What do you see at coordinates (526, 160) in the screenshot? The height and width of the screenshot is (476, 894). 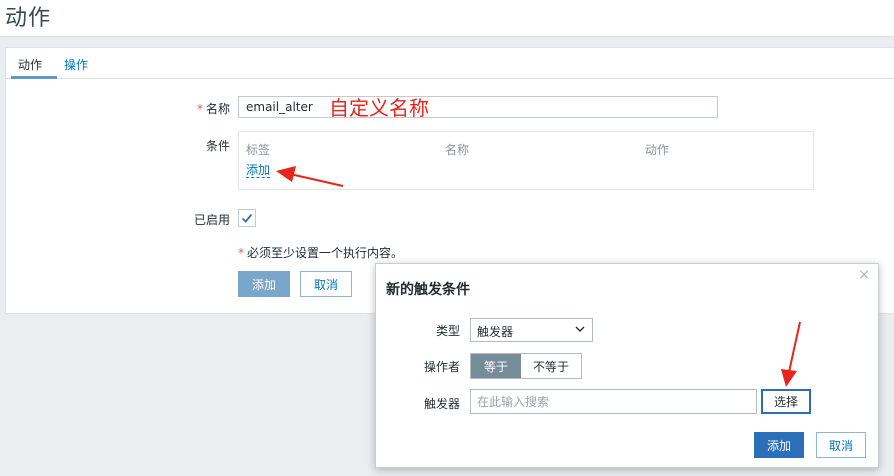 I see `conditions-table: 标签 名称 动作 添加` at bounding box center [526, 160].